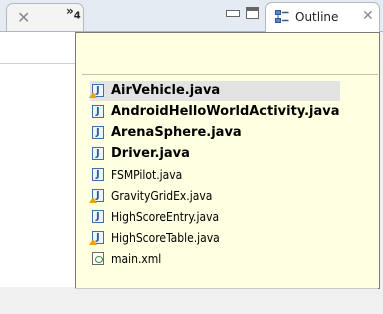 This screenshot has width=383, height=314. Describe the element at coordinates (165, 217) in the screenshot. I see `file-name-label: HighScoreEntry.java` at that location.